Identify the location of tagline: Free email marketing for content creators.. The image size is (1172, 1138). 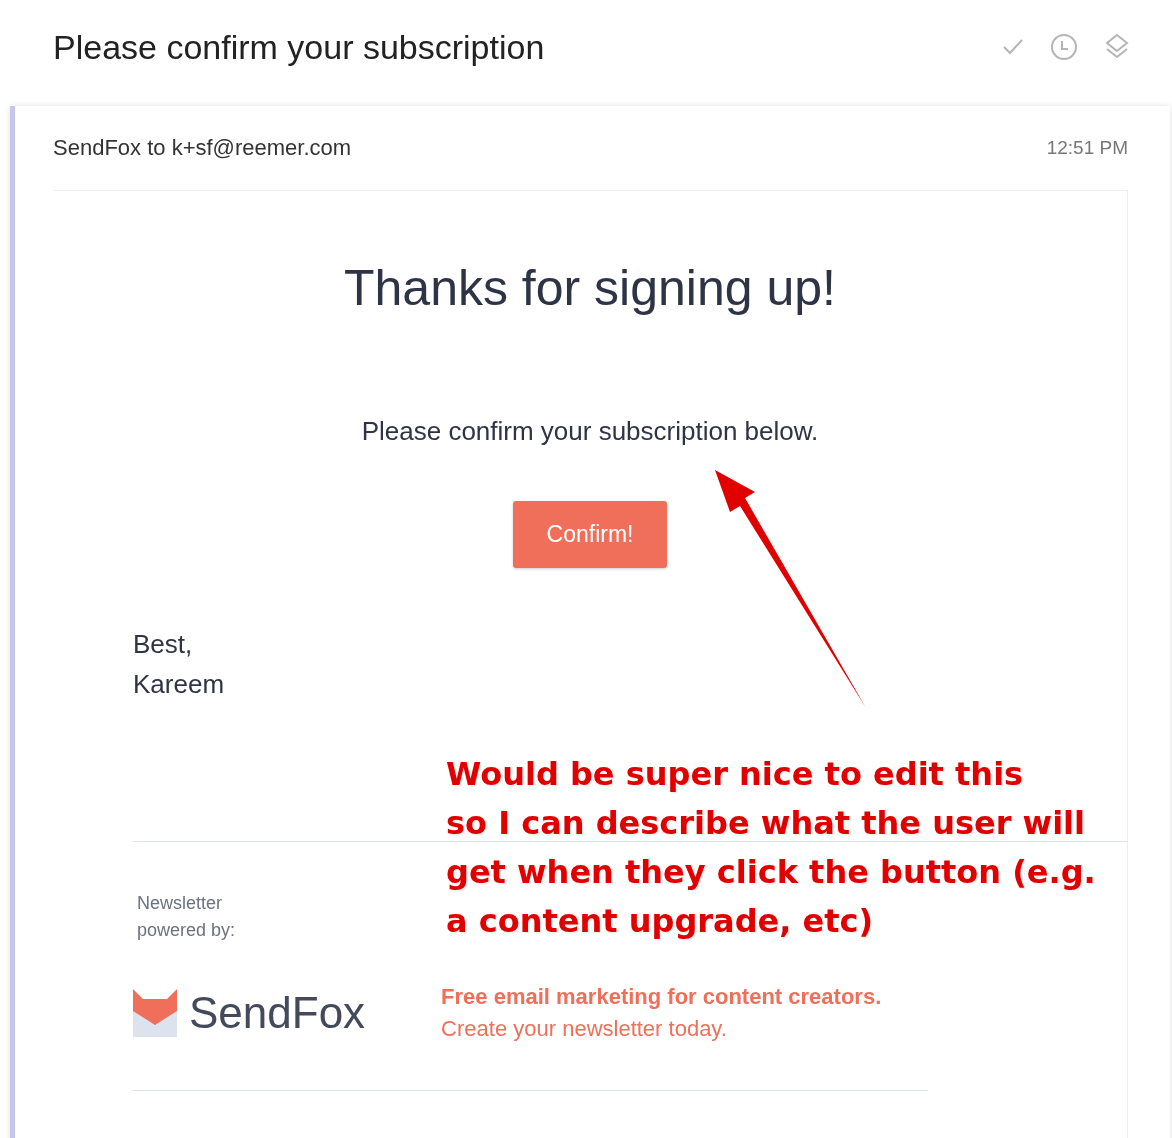
(661, 997).